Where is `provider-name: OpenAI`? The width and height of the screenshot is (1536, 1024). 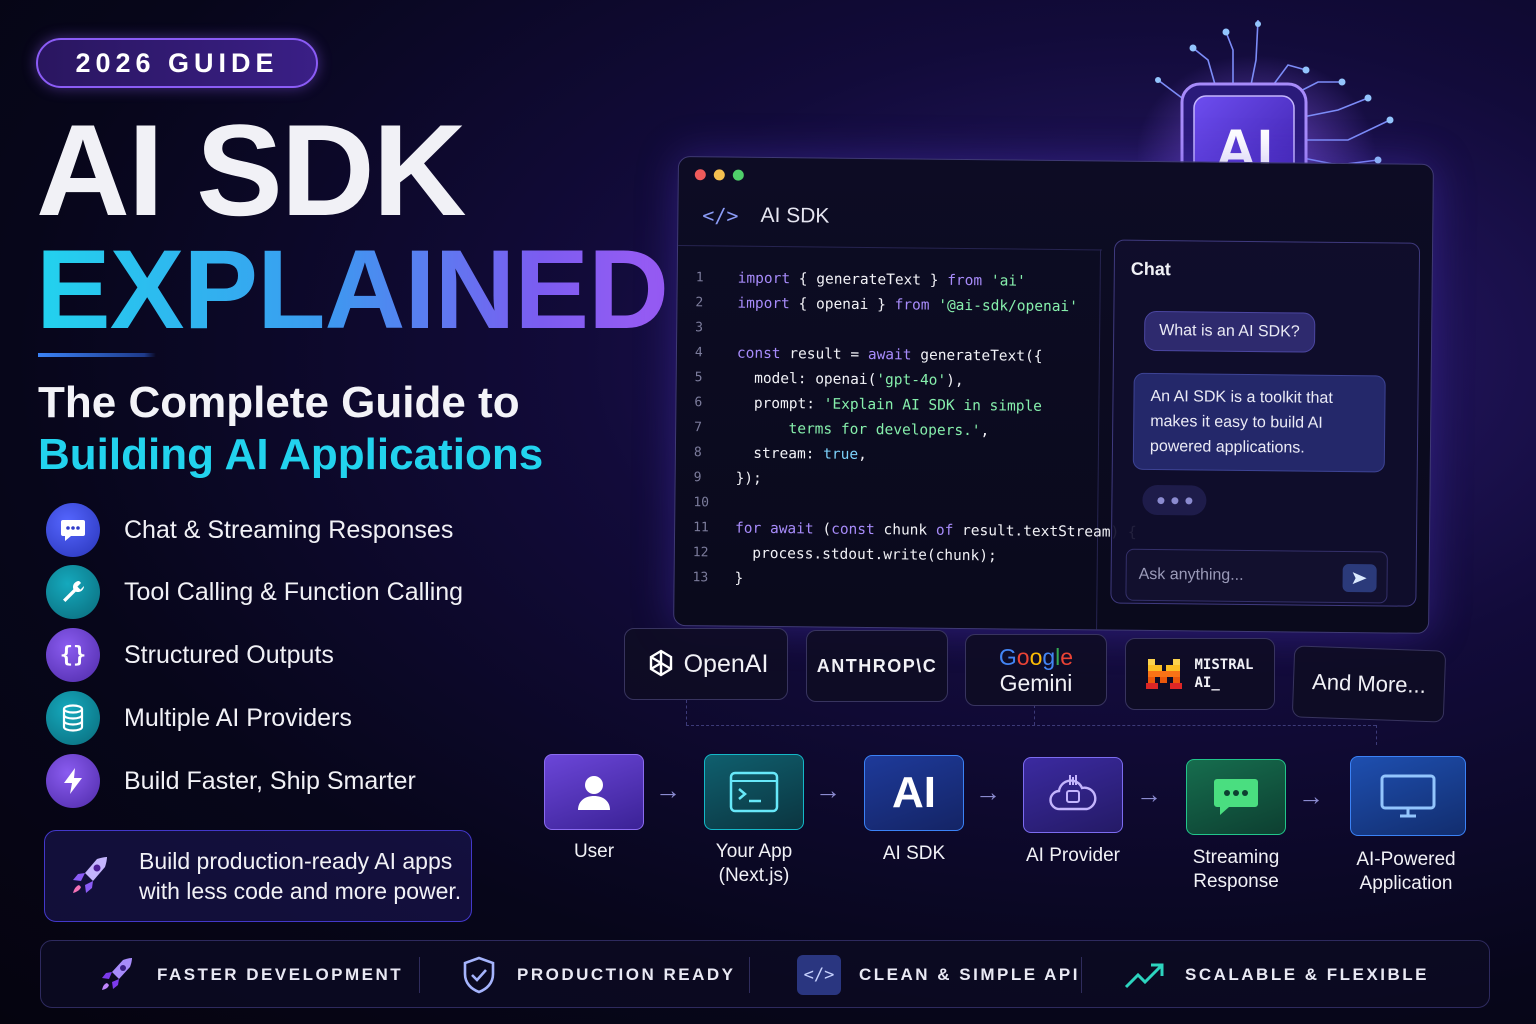 provider-name: OpenAI is located at coordinates (726, 663).